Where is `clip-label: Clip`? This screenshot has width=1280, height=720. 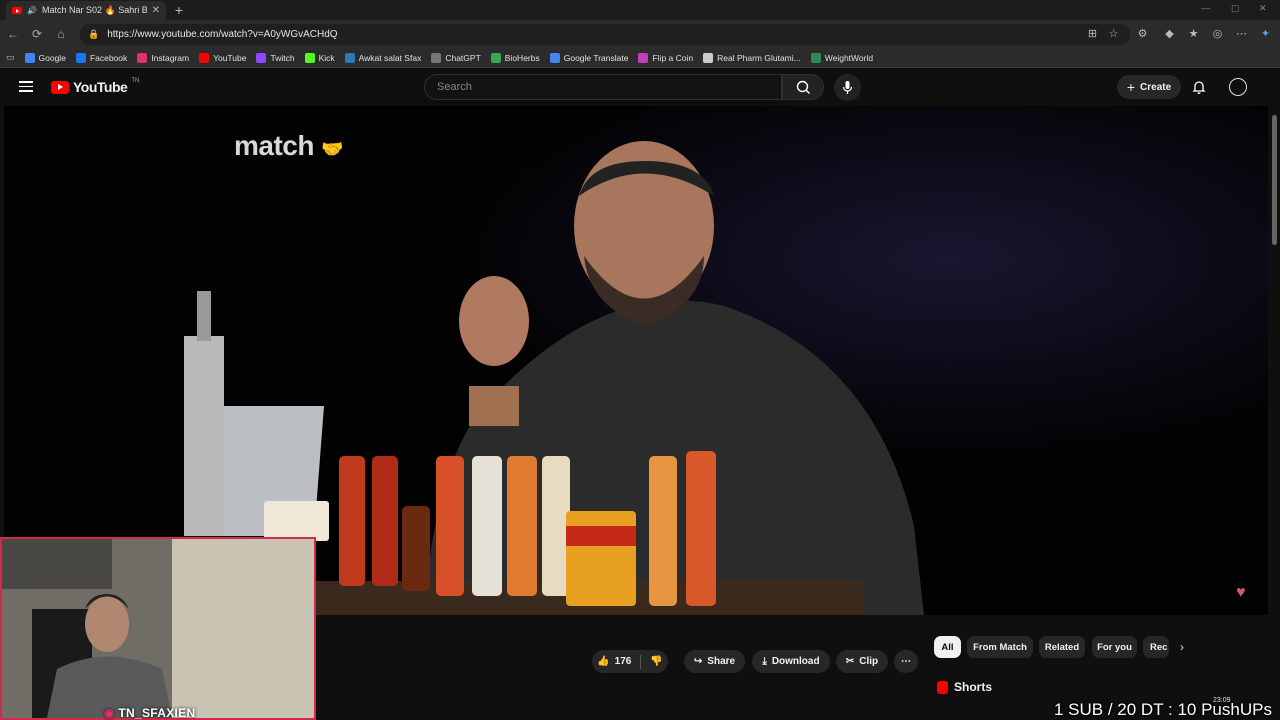 clip-label: Clip is located at coordinates (869, 661).